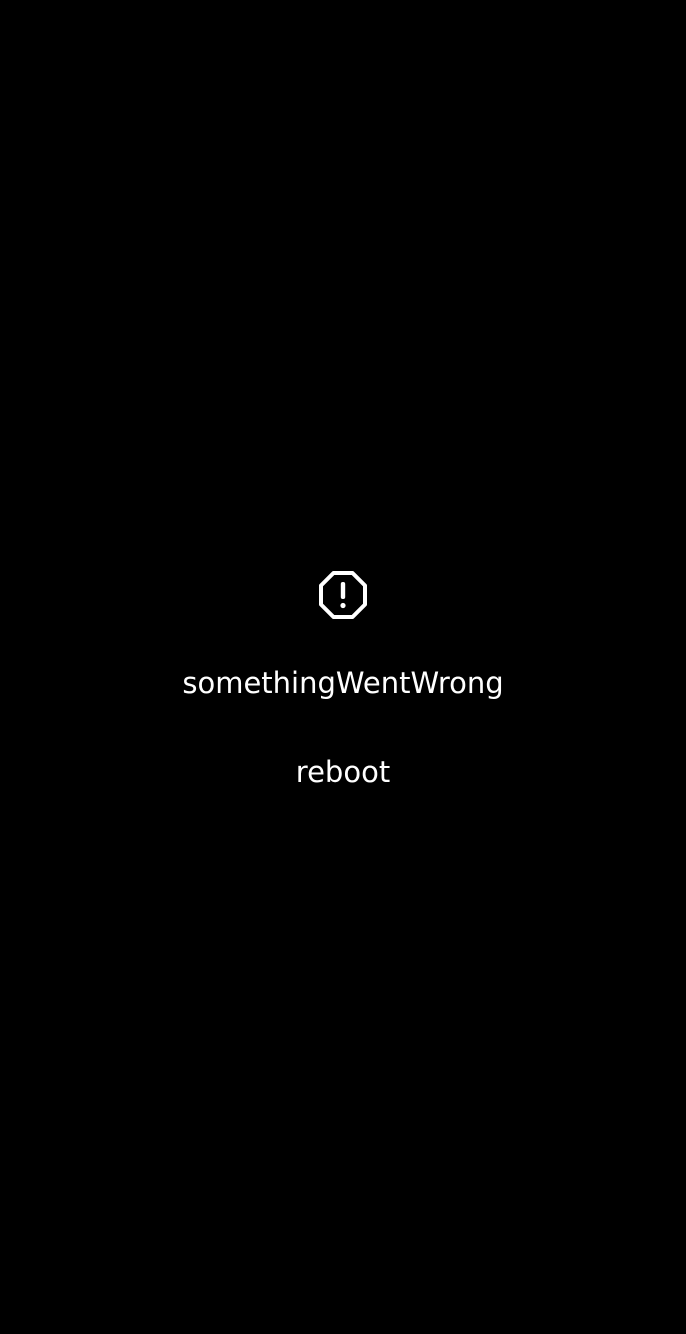  Describe the element at coordinates (343, 683) in the screenshot. I see `error-message: somethingWentWrong` at that location.